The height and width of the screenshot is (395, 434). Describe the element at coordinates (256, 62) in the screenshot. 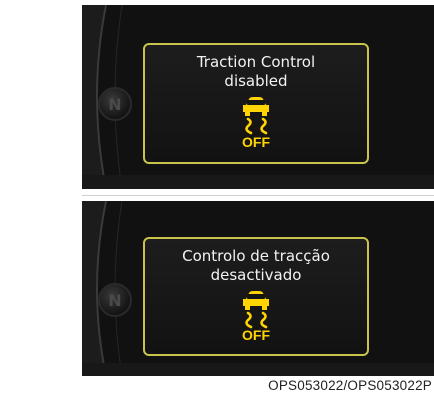

I see `message-line-1: Traction Control` at that location.